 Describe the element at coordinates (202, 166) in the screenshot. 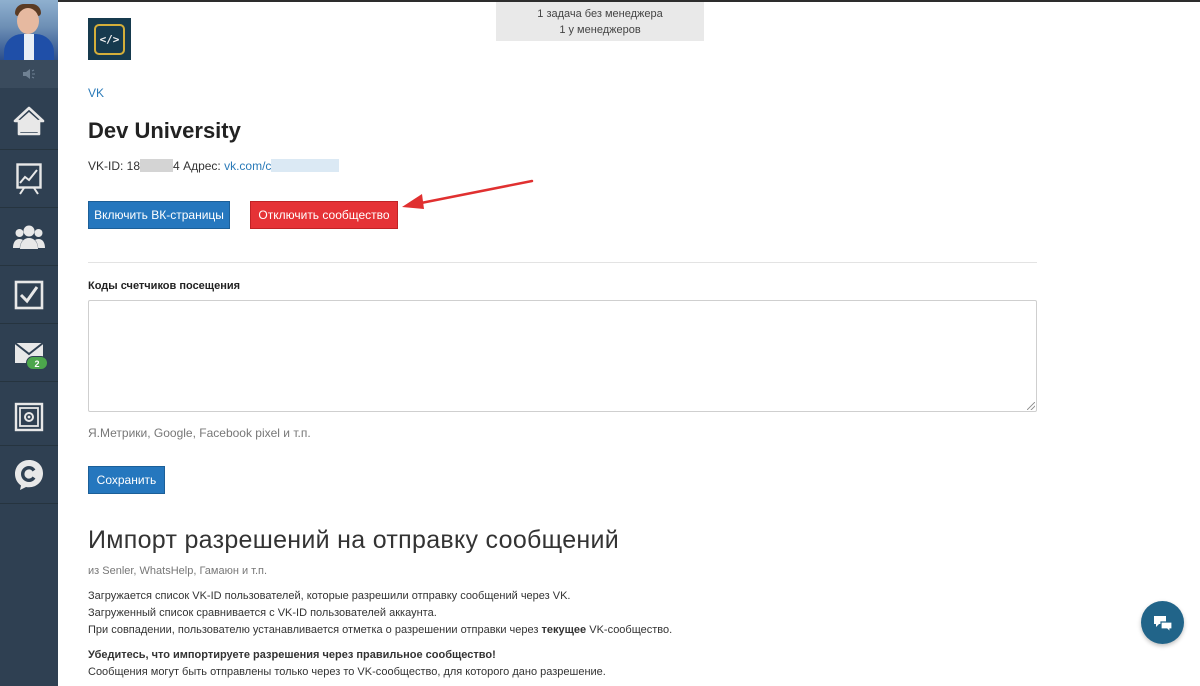

I see `address-label: Адрес:` at that location.